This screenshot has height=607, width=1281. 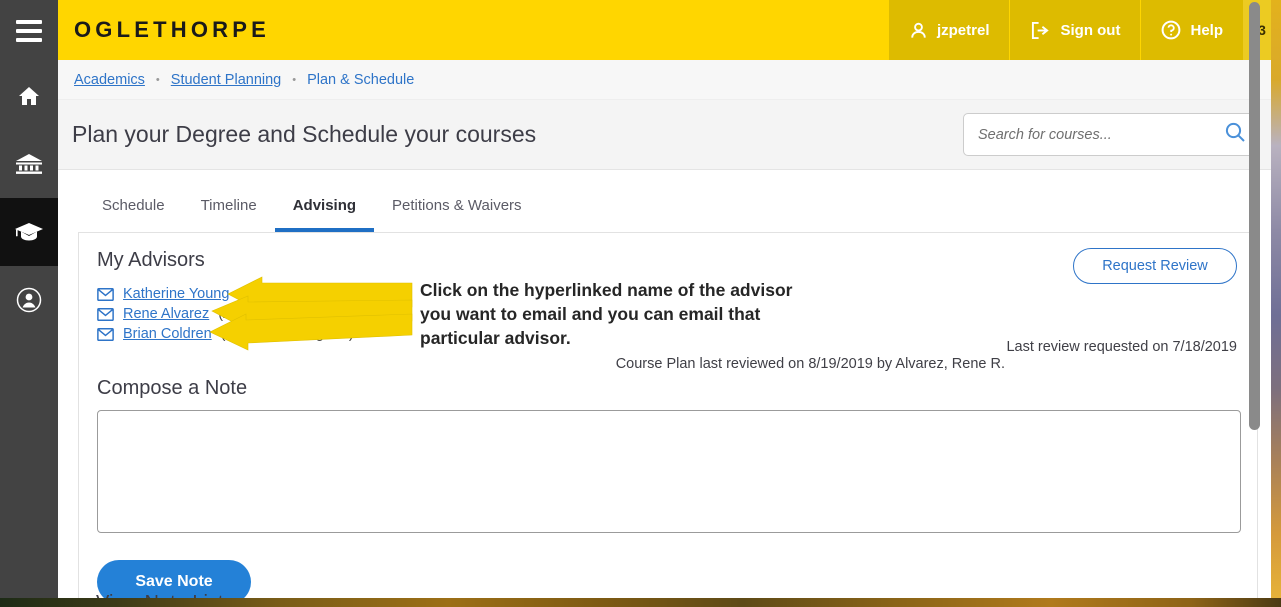 I want to click on request-review-button: Request Review, so click(x=1155, y=266).